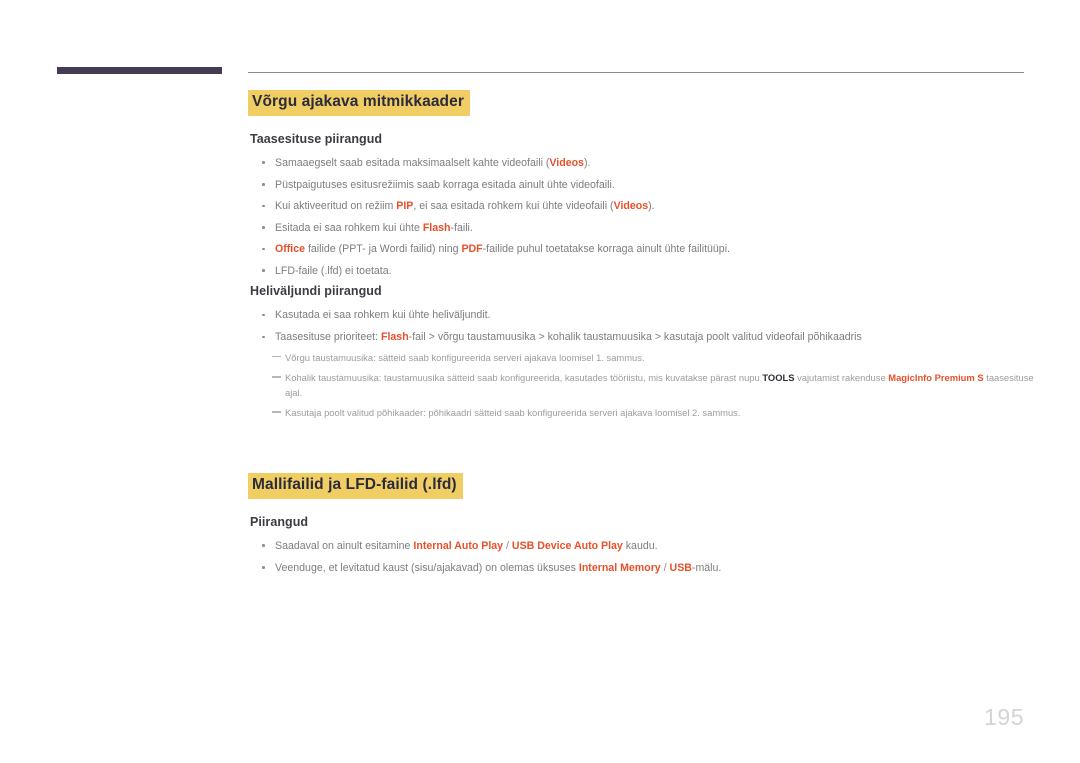  I want to click on keyword-term: Internal Memory, so click(619, 567).